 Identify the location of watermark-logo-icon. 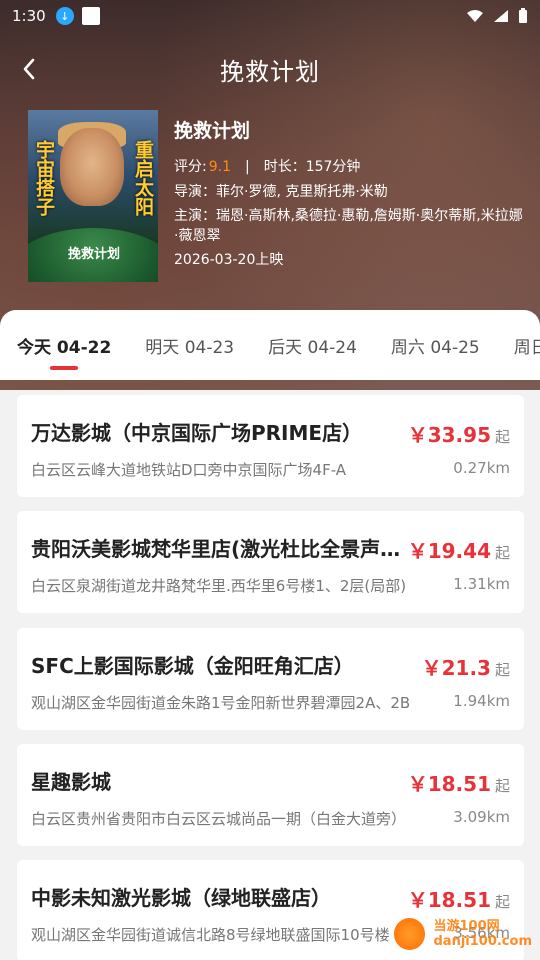
(410, 934).